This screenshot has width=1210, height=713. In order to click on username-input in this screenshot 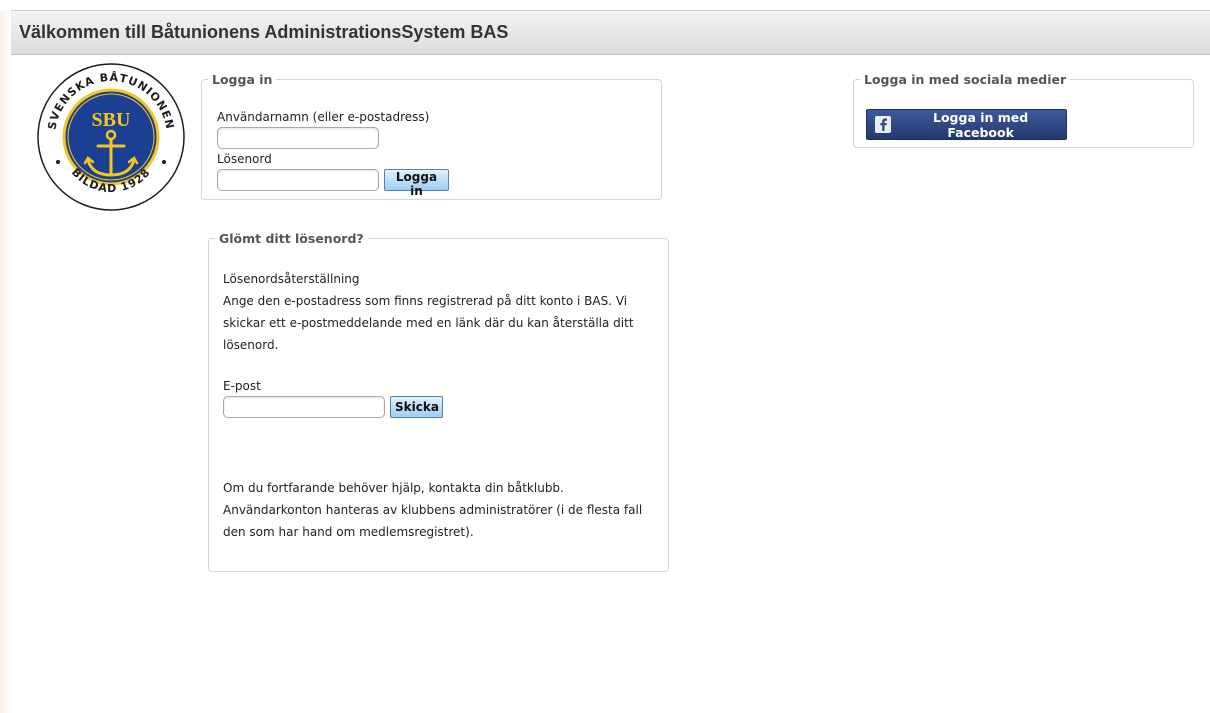, I will do `click(298, 138)`.